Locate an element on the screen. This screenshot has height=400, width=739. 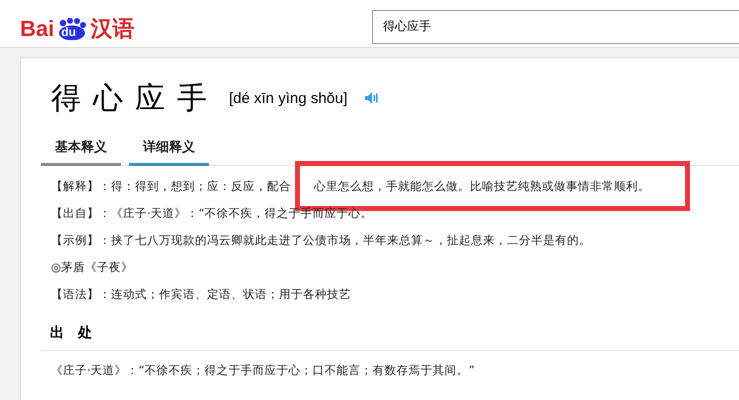
definition-text: 心里怎么想，手就能怎么做。比喻技艺纯熟或做事情非常顺利。 is located at coordinates (482, 186).